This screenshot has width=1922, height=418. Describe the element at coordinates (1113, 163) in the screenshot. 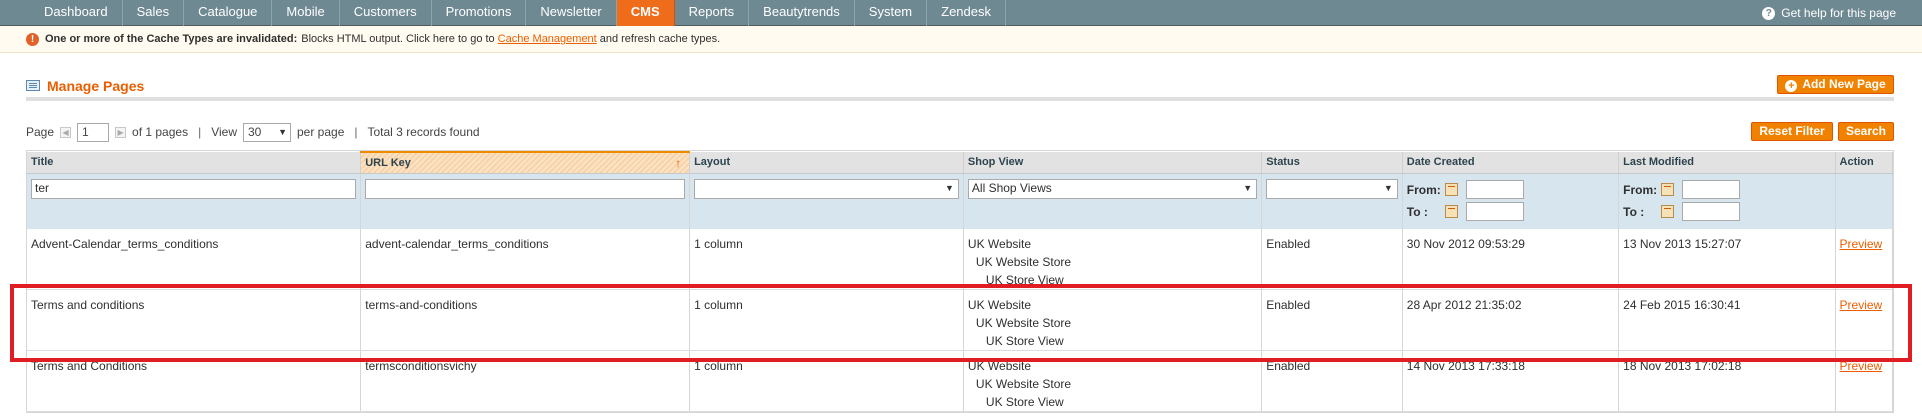

I see `col-shop-view: Shop View` at that location.